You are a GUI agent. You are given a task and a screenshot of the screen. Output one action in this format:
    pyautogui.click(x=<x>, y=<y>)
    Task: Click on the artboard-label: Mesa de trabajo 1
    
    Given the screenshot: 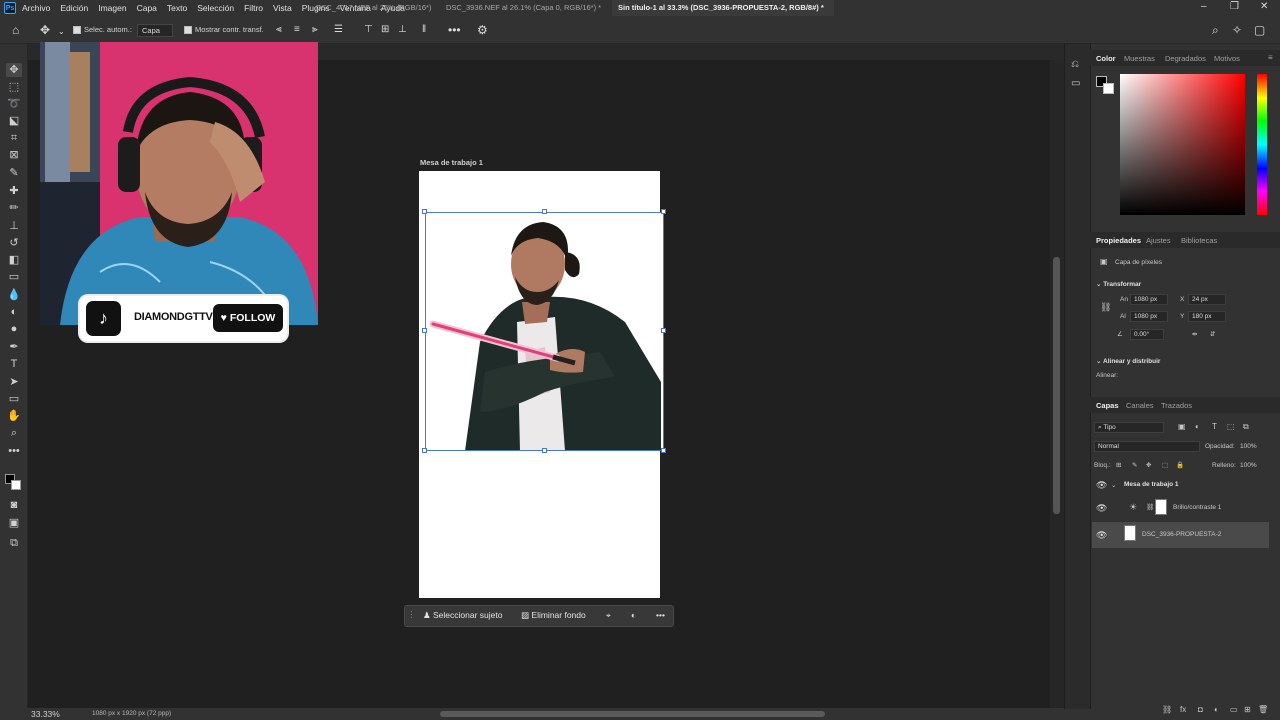 What is the action you would take?
    pyautogui.click(x=451, y=162)
    